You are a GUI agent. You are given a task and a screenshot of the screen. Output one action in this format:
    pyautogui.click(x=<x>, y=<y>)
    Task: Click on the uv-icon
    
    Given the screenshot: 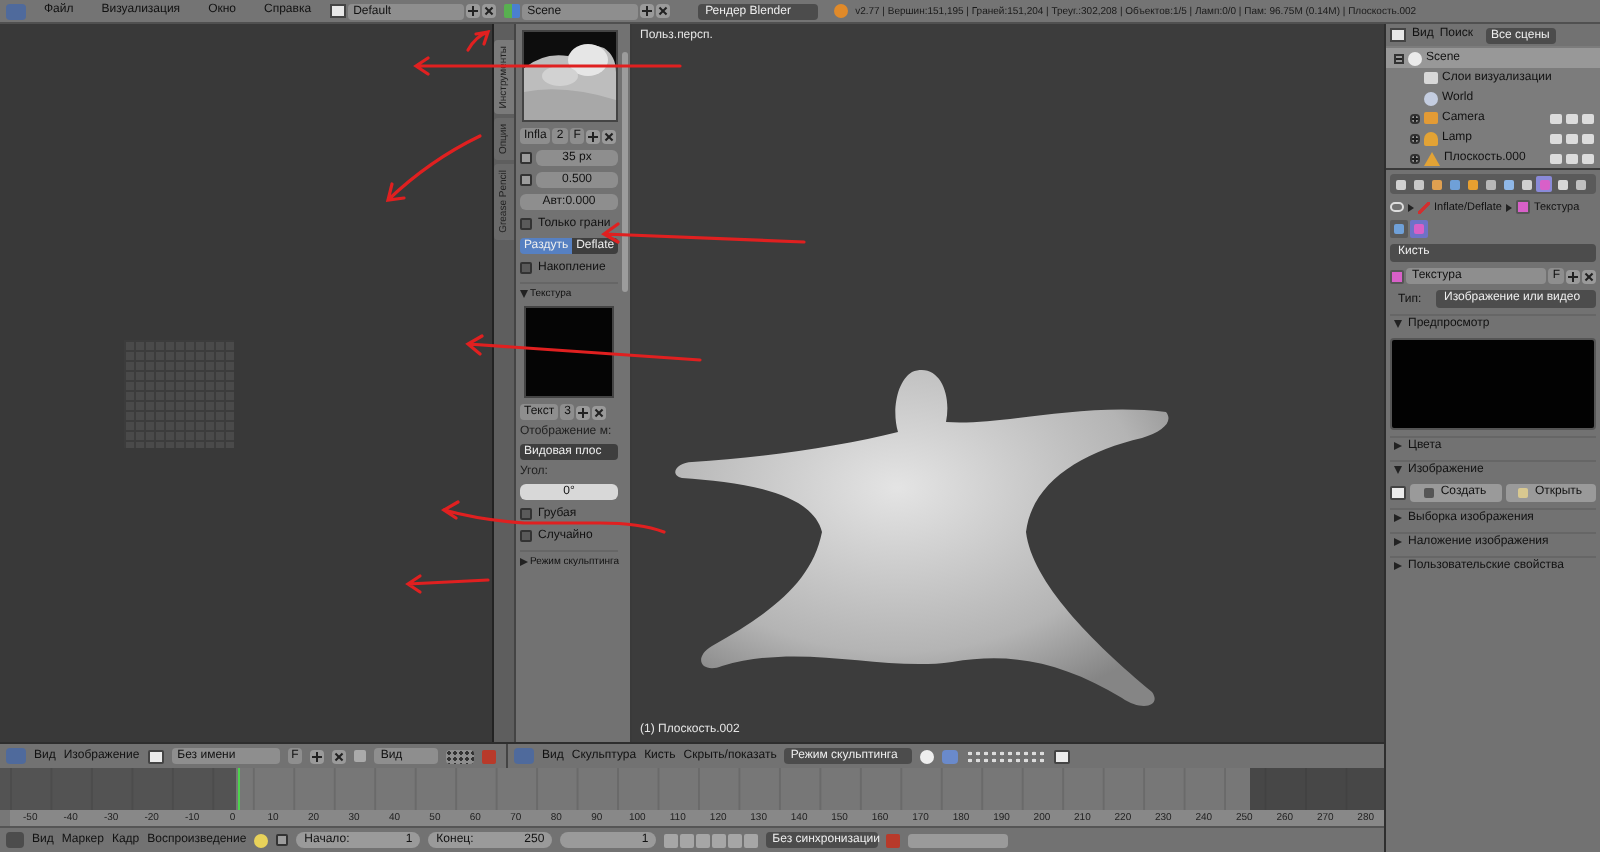 What is the action you would take?
    pyautogui.click(x=460, y=756)
    